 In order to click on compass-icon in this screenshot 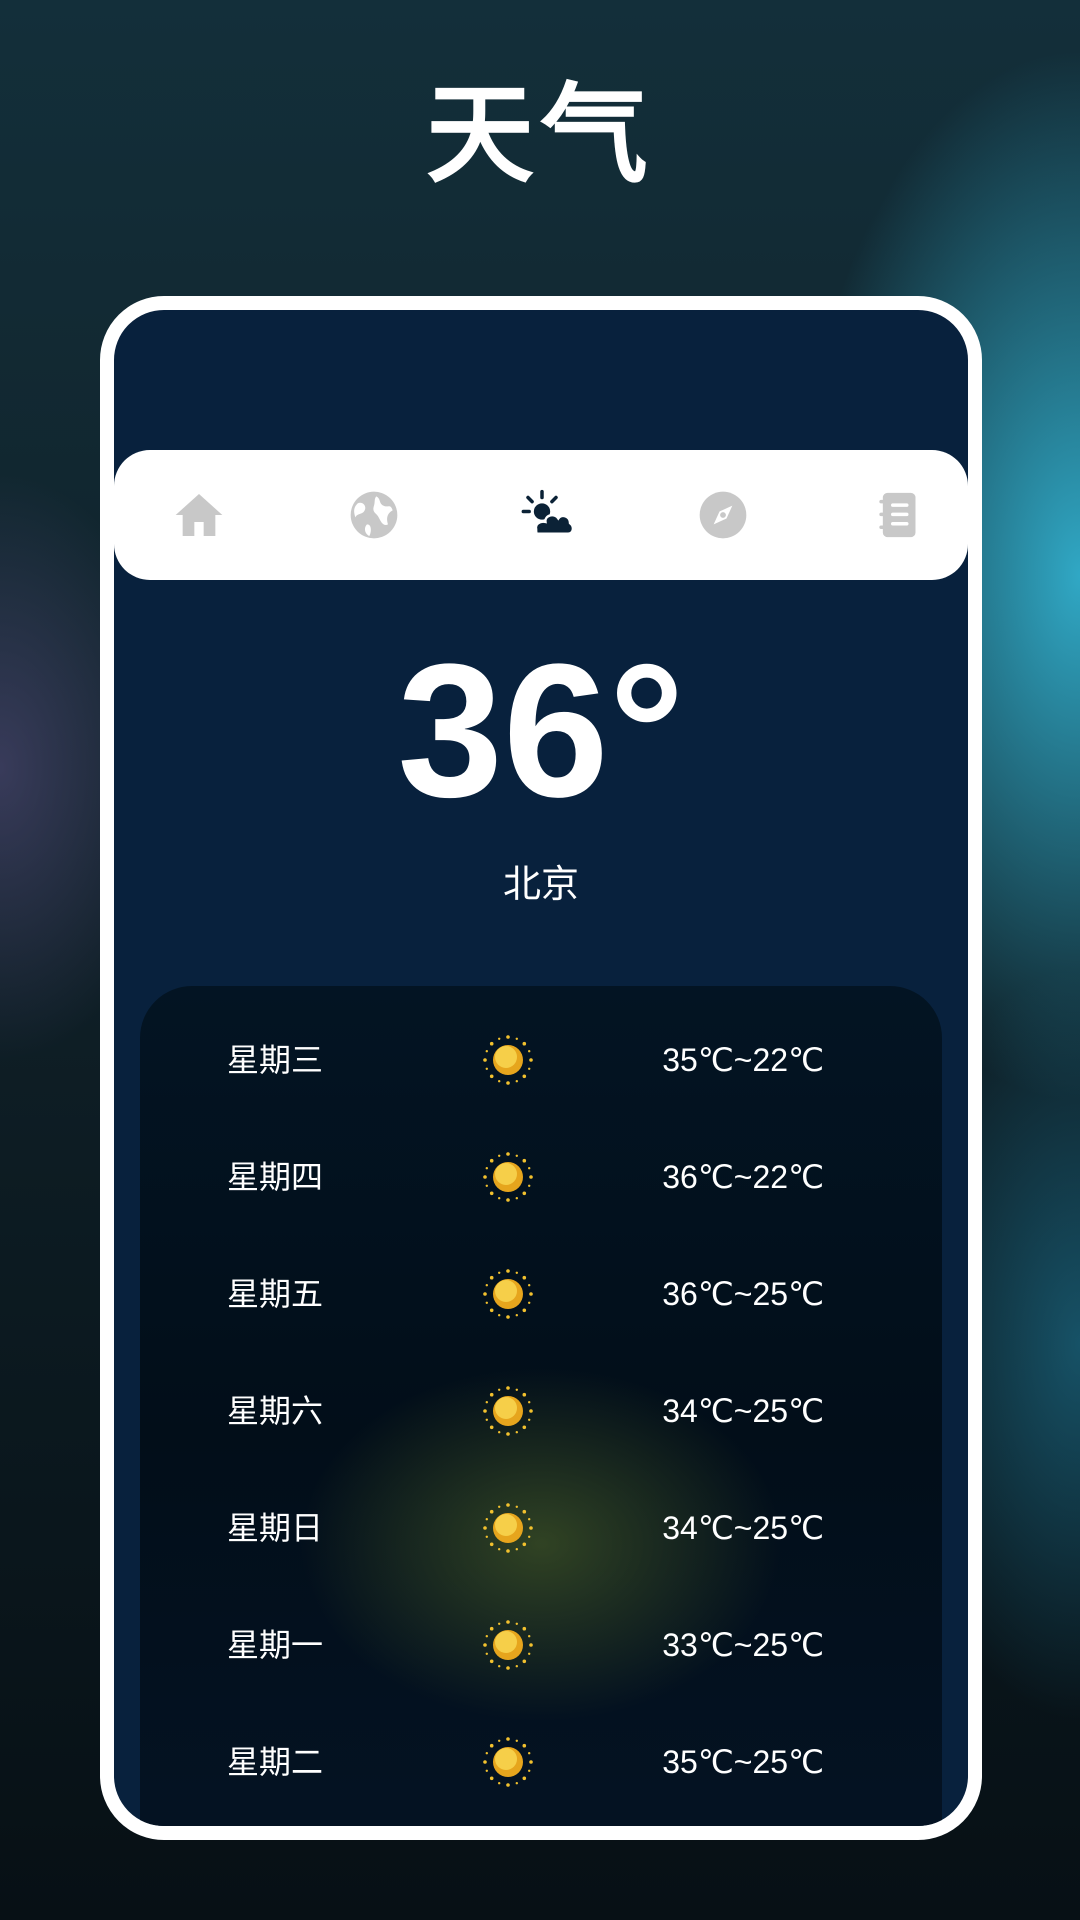, I will do `click(723, 515)`.